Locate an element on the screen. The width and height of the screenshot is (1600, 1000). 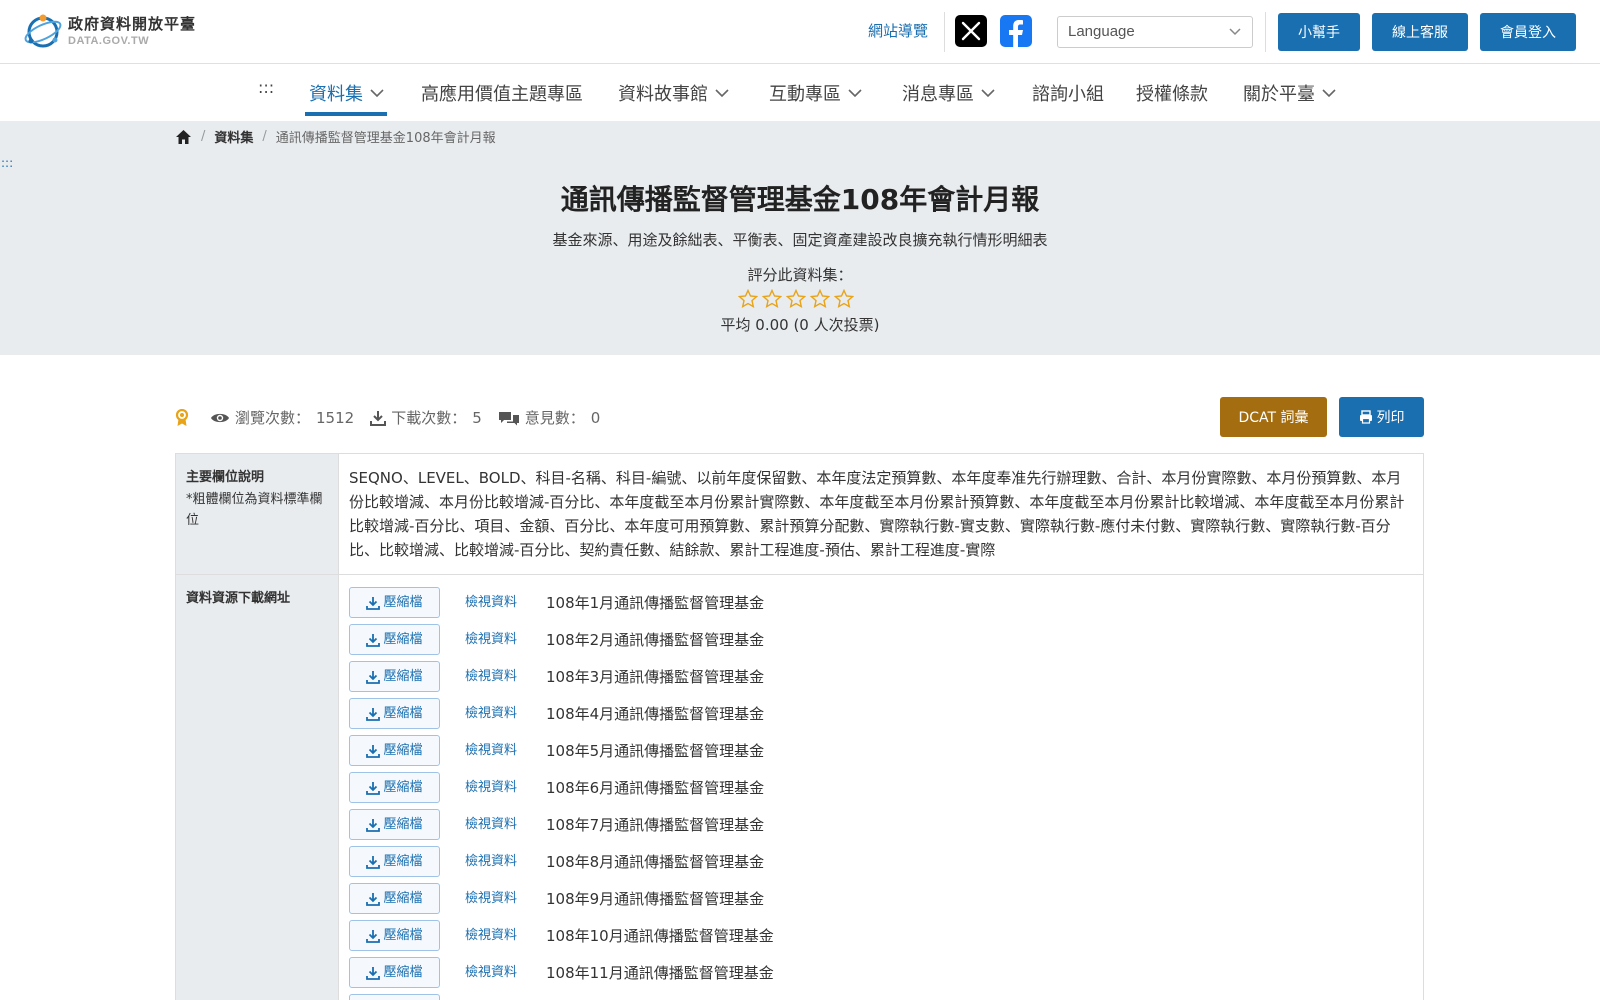
rating-stars is located at coordinates (796, 299).